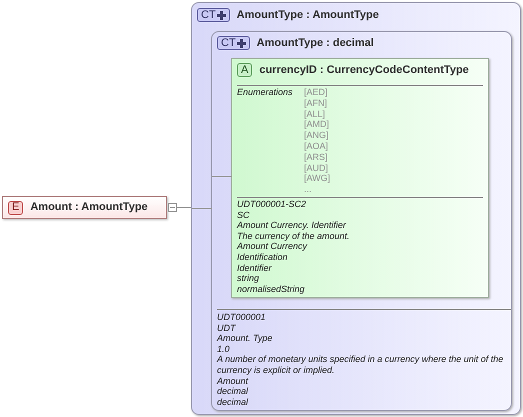 The image size is (523, 417). What do you see at coordinates (317, 168) in the screenshot?
I see `enumeration-value: [AUD]` at bounding box center [317, 168].